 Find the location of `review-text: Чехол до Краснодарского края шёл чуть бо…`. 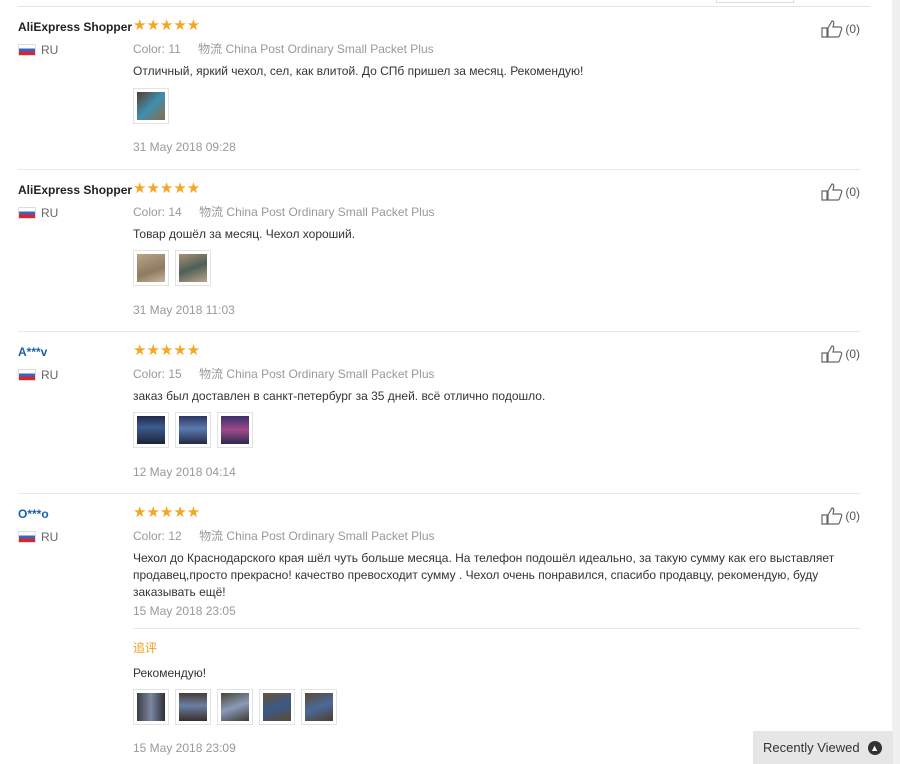

review-text: Чехол до Краснодарского края шёл чуть бо… is located at coordinates (484, 575).